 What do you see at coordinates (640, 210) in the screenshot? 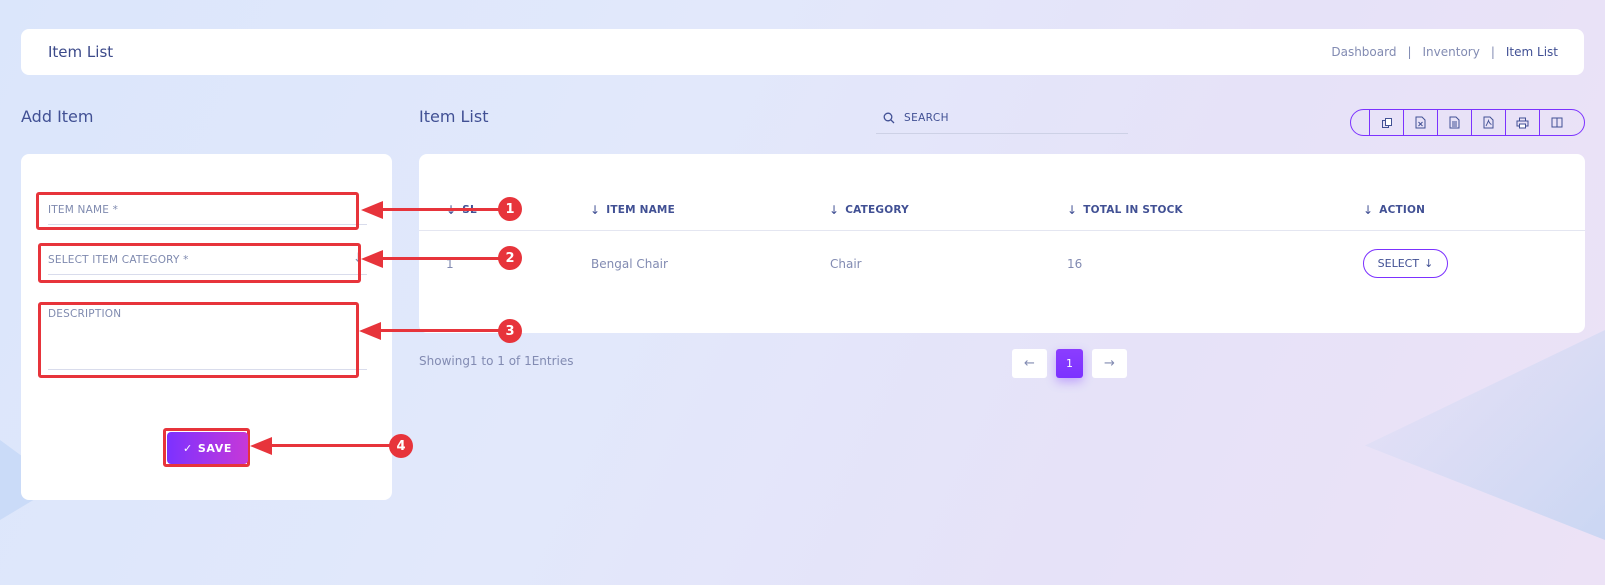
I see `column-header-label: ITEM NAME` at bounding box center [640, 210].